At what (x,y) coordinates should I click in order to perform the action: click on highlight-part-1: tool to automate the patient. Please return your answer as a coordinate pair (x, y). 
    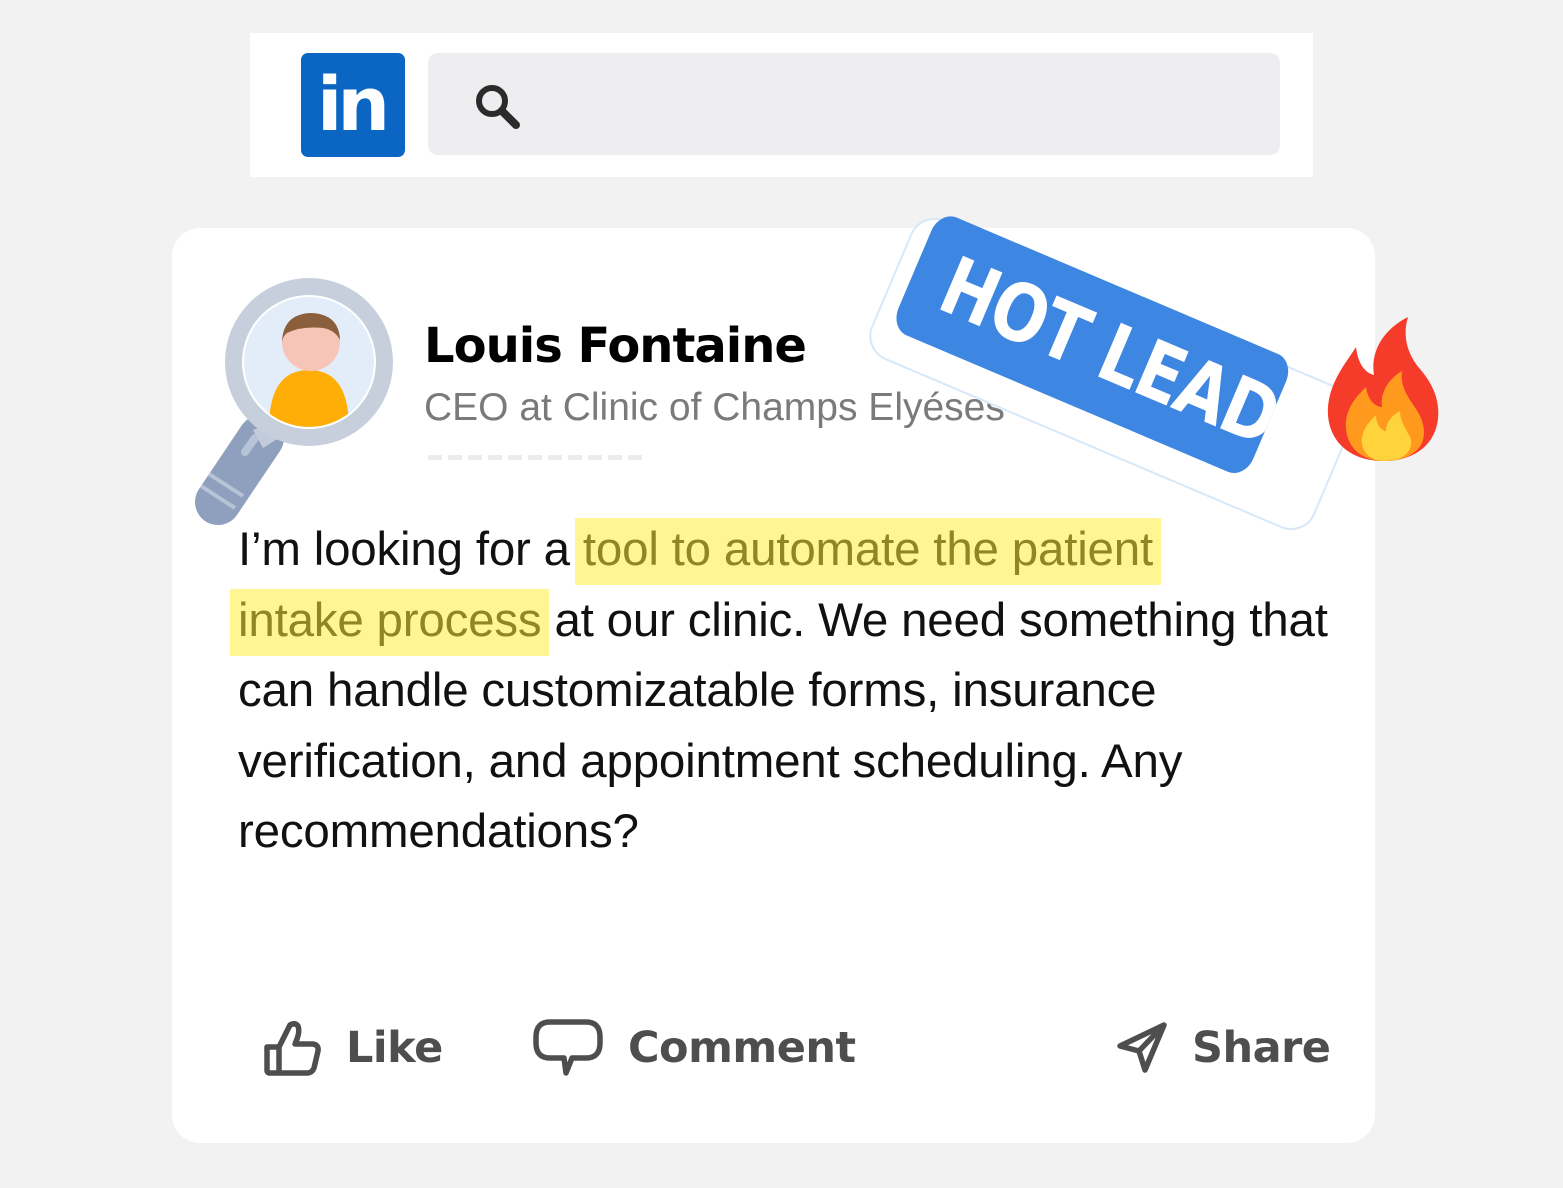
    Looking at the image, I should click on (867, 551).